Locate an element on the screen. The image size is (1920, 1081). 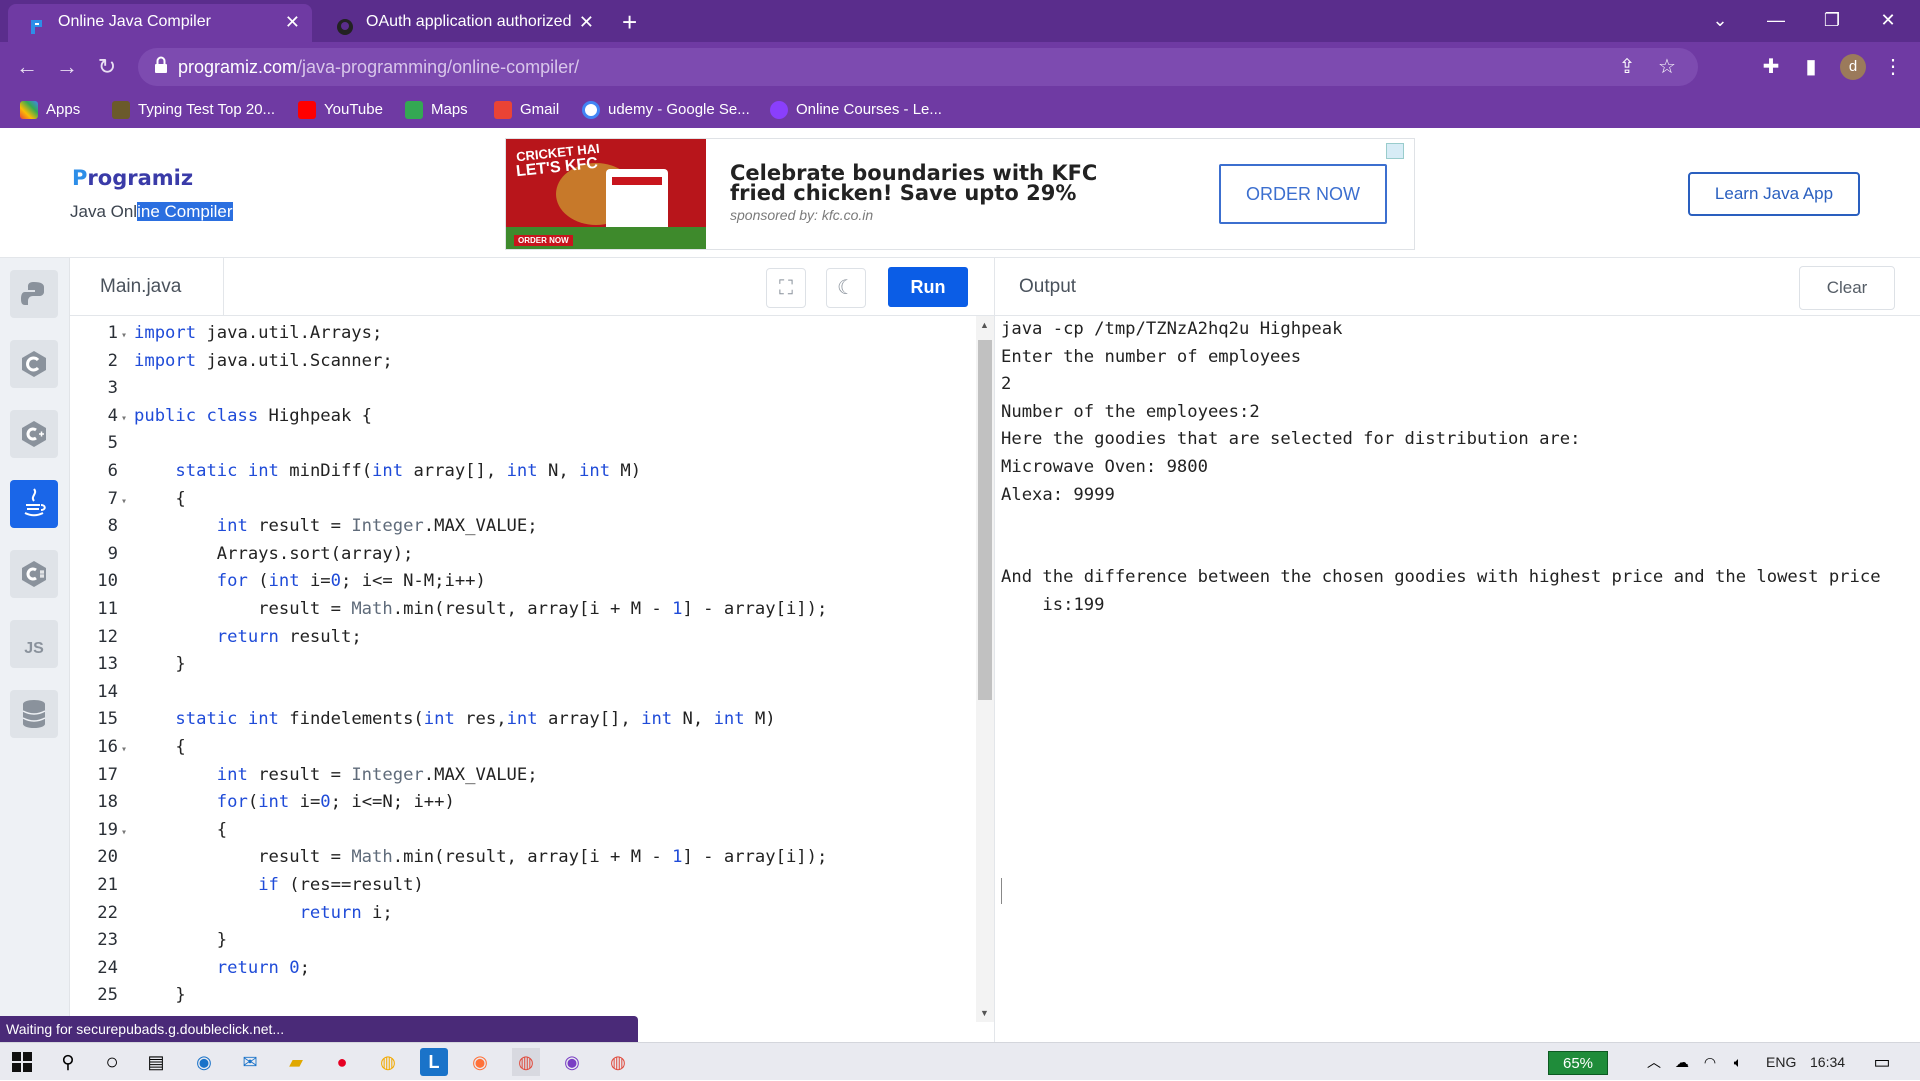
pinterest-icon: ● is located at coordinates (342, 1062).